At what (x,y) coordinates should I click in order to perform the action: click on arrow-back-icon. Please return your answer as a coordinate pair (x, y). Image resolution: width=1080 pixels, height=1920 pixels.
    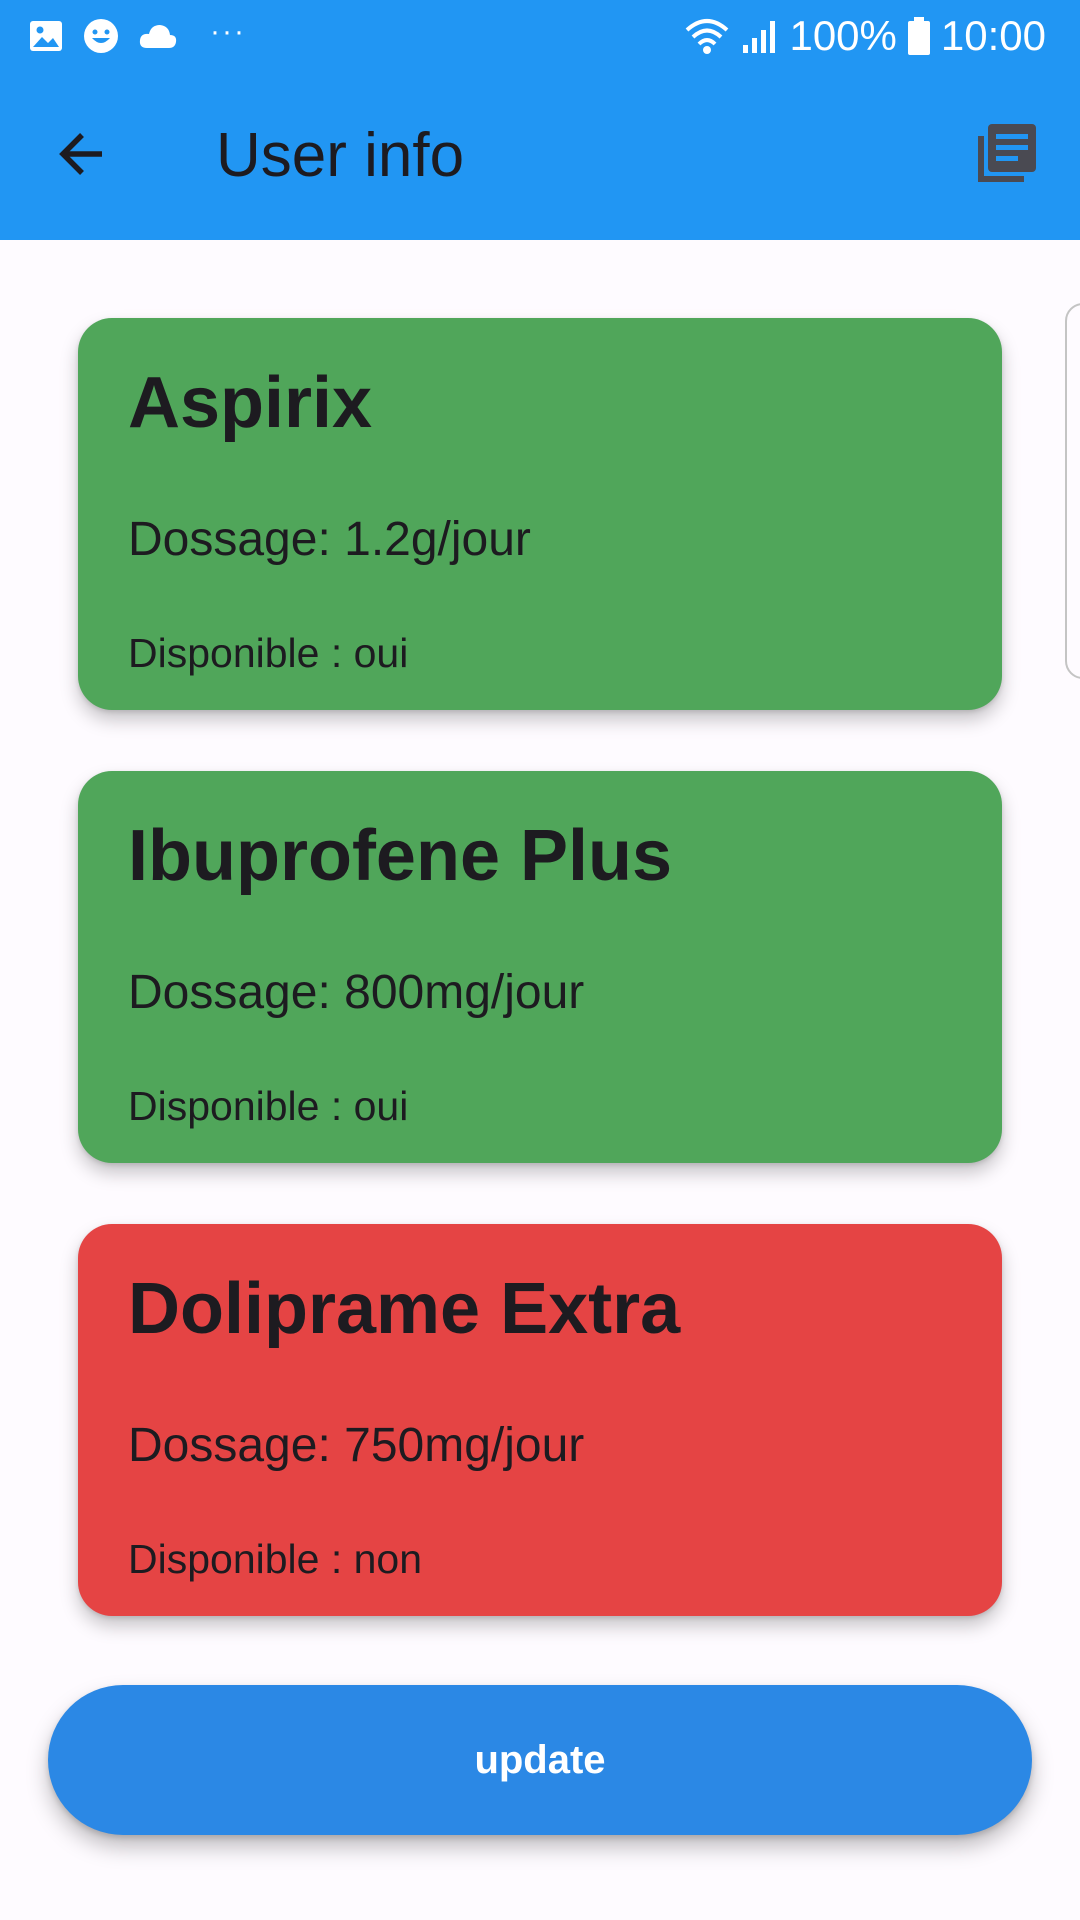
    Looking at the image, I should click on (82, 156).